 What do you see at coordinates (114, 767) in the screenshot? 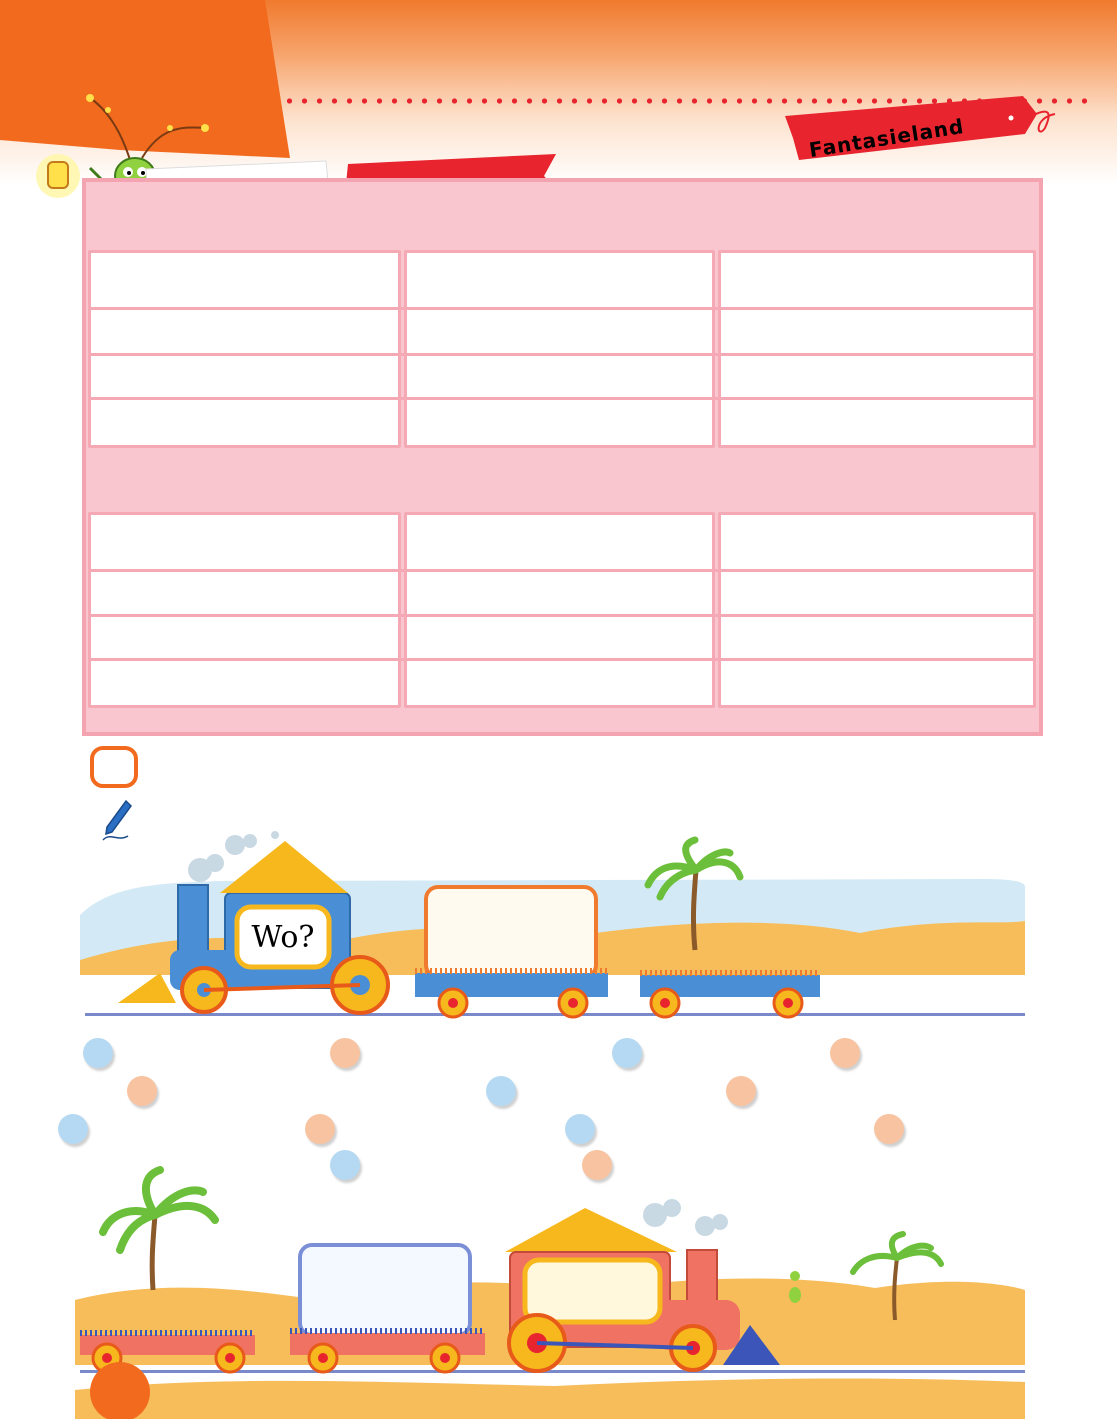
I see `exercise-number-box` at bounding box center [114, 767].